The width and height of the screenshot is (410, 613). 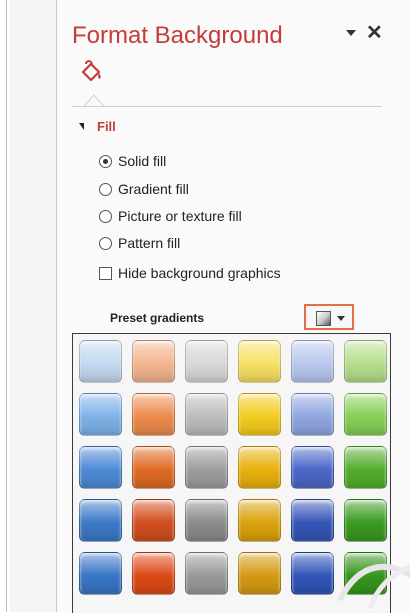 I want to click on picture-texture-fill-label: Picture or texture fill, so click(x=180, y=216).